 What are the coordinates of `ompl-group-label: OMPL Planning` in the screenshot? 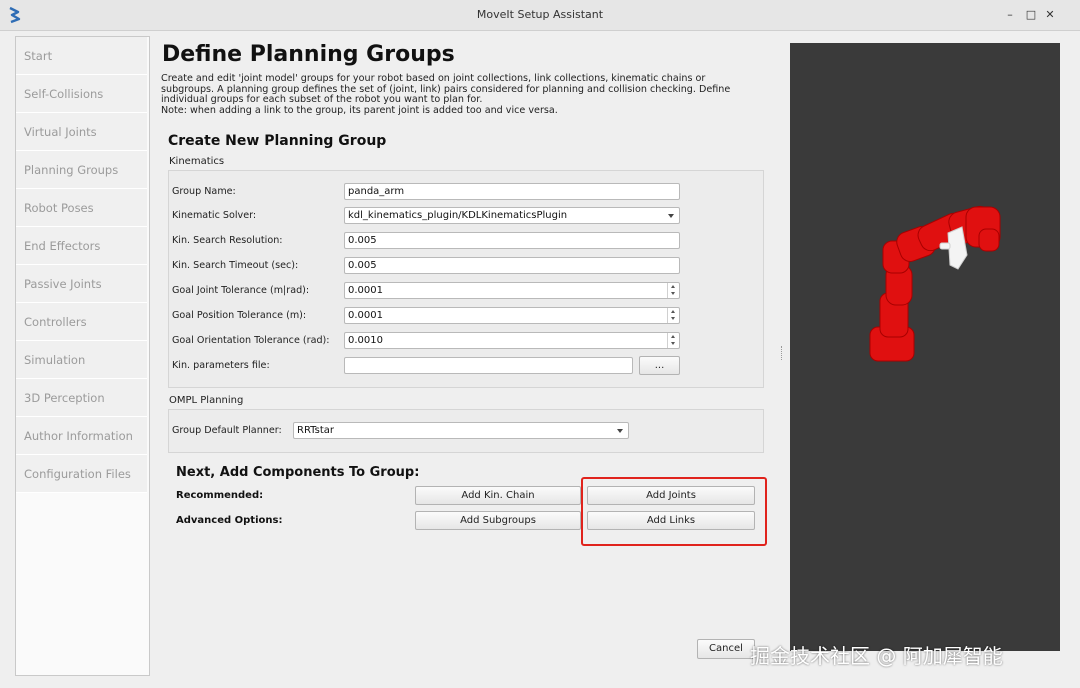 It's located at (206, 400).